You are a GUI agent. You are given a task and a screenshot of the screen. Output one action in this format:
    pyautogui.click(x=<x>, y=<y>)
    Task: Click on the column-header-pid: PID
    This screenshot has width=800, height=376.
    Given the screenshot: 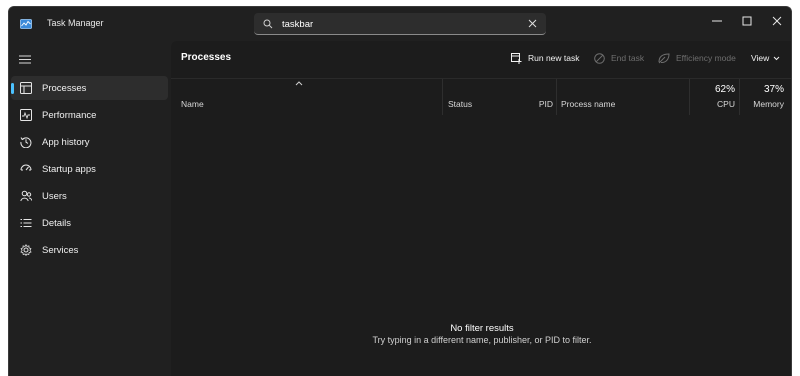 What is the action you would take?
    pyautogui.click(x=542, y=104)
    